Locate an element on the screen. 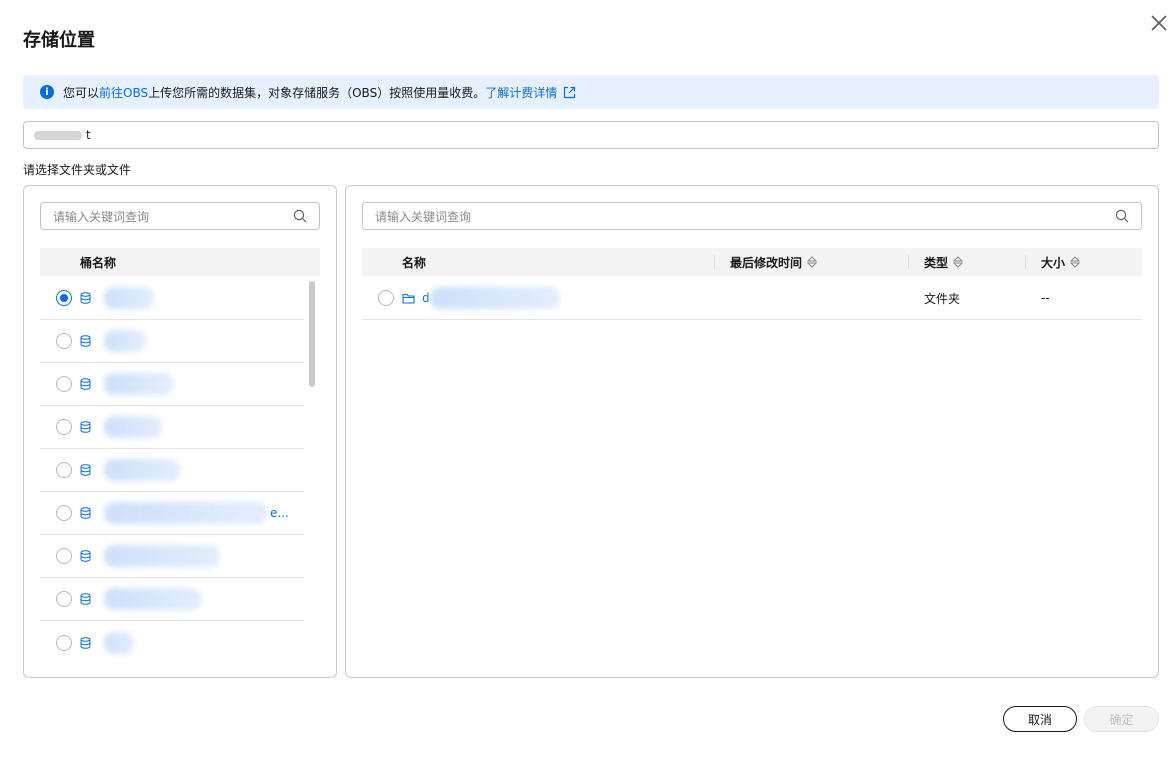  folder-icon is located at coordinates (408, 298).